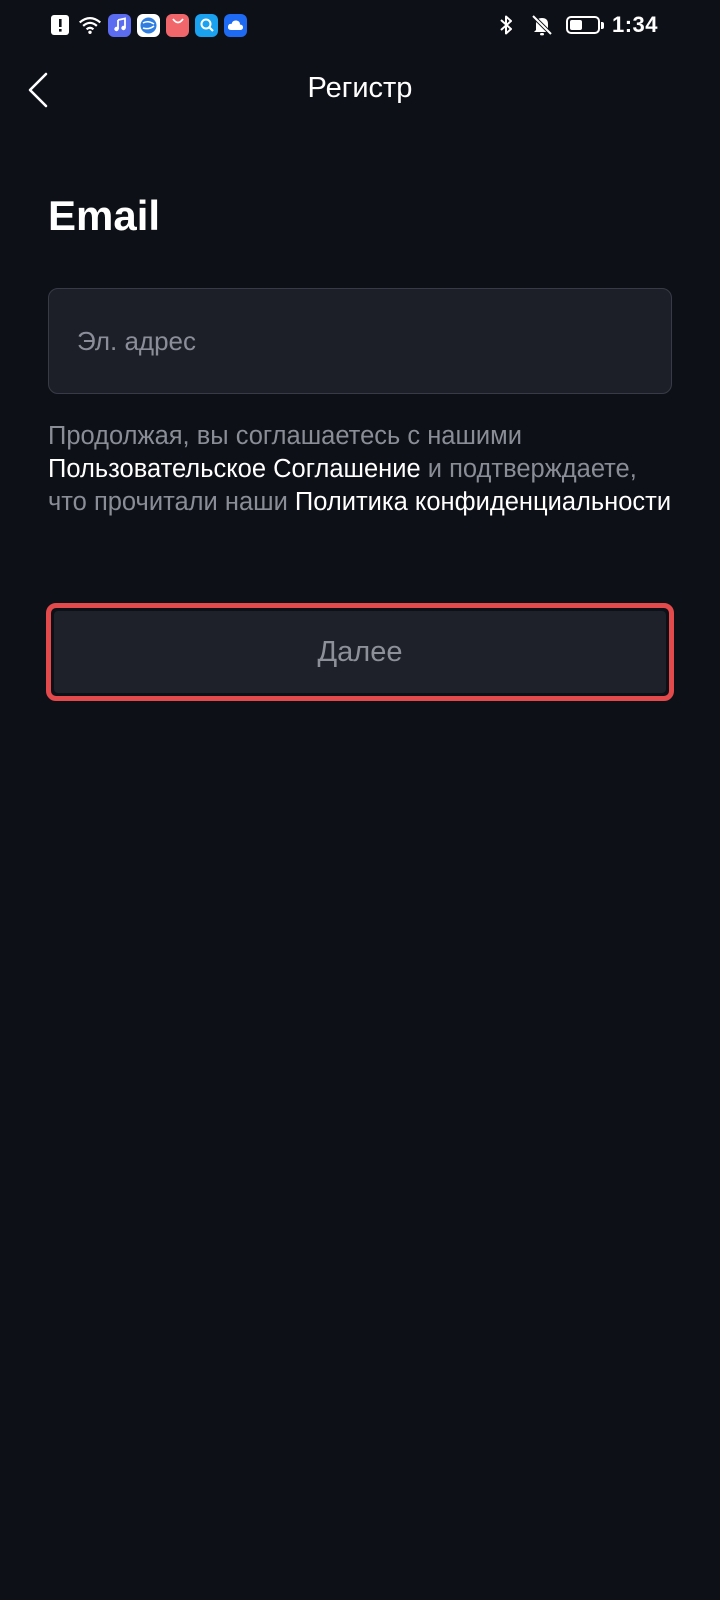  What do you see at coordinates (634, 24) in the screenshot?
I see `status-time: 1:34` at bounding box center [634, 24].